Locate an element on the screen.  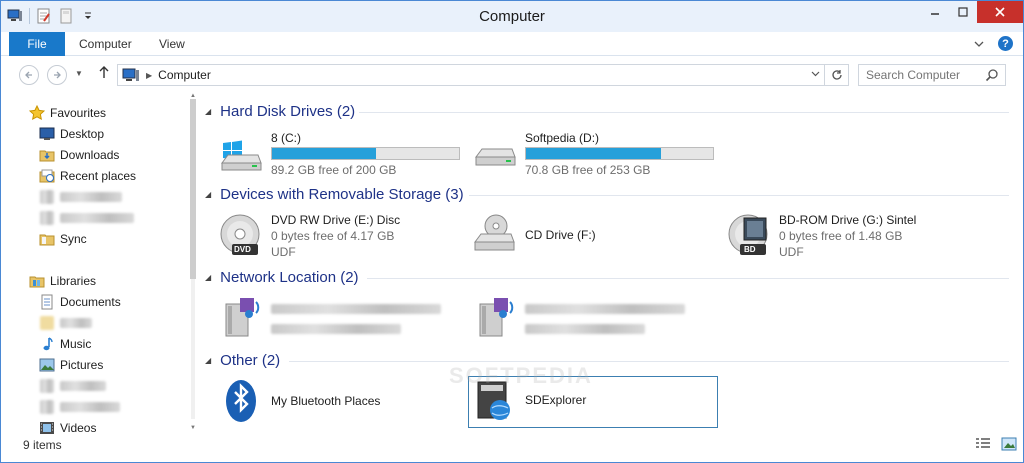
drive-usage-bar is located at coordinates (619, 153).